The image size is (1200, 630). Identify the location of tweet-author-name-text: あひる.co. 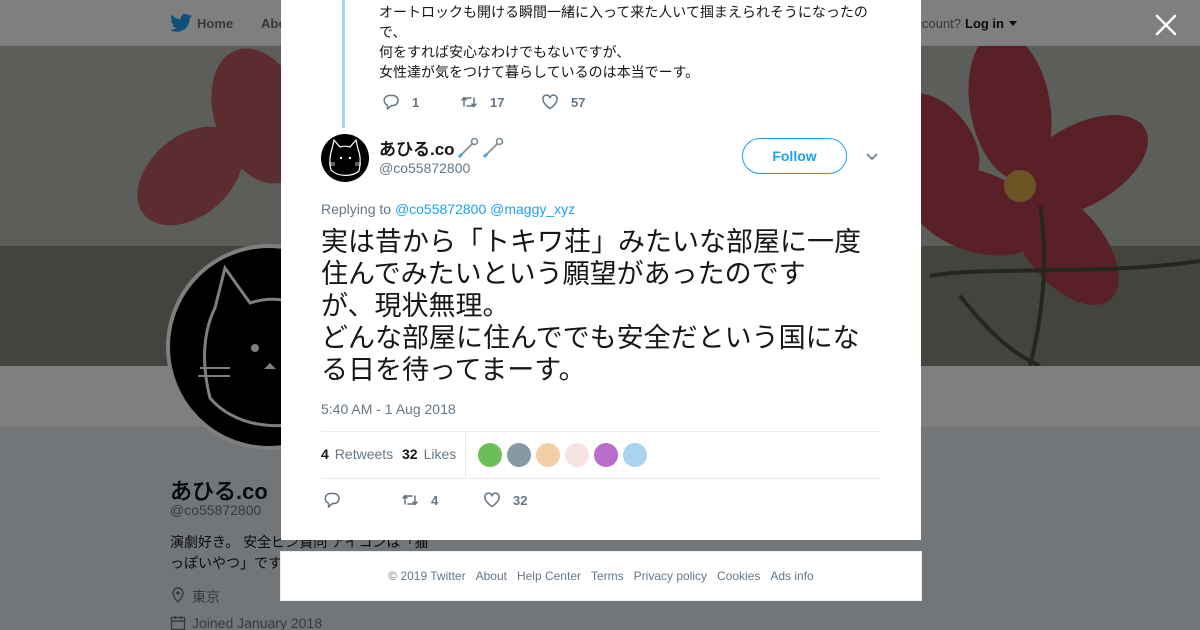
(417, 149).